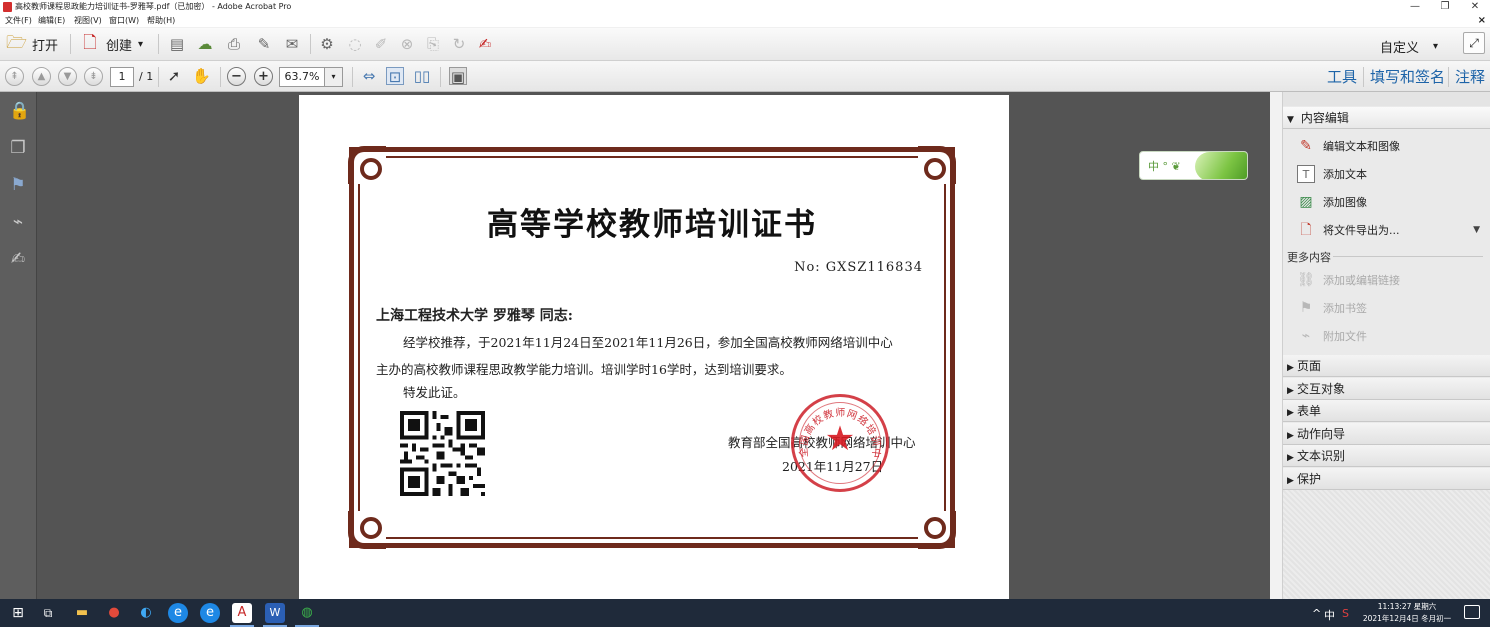 Image resolution: width=1490 pixels, height=627 pixels. I want to click on menu-file: 文件(F), so click(18, 20).